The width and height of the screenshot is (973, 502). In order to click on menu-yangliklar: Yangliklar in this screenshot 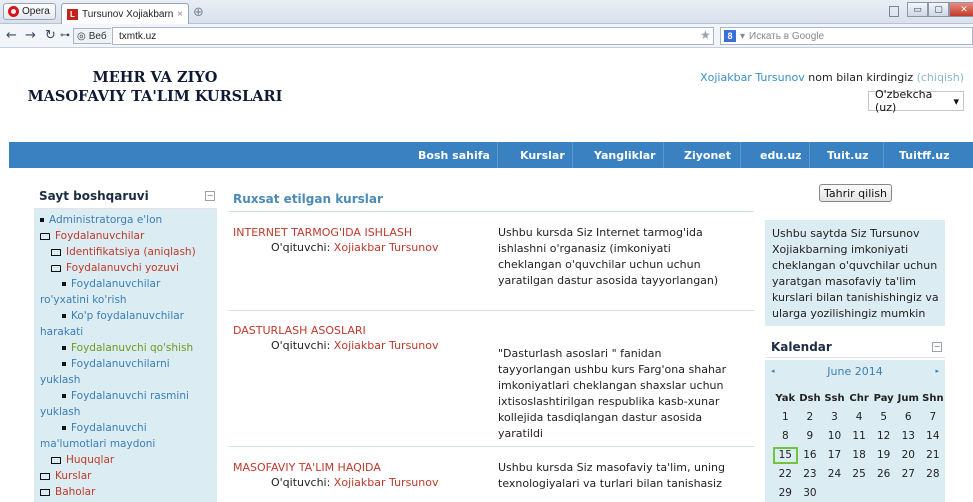, I will do `click(625, 155)`.